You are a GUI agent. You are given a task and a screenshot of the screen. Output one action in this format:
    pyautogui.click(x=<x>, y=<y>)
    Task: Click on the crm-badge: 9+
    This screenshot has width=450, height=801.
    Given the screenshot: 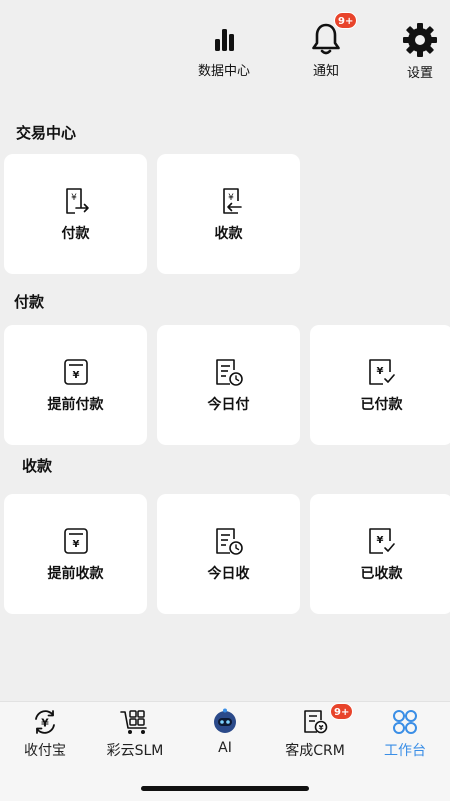 What is the action you would take?
    pyautogui.click(x=342, y=711)
    